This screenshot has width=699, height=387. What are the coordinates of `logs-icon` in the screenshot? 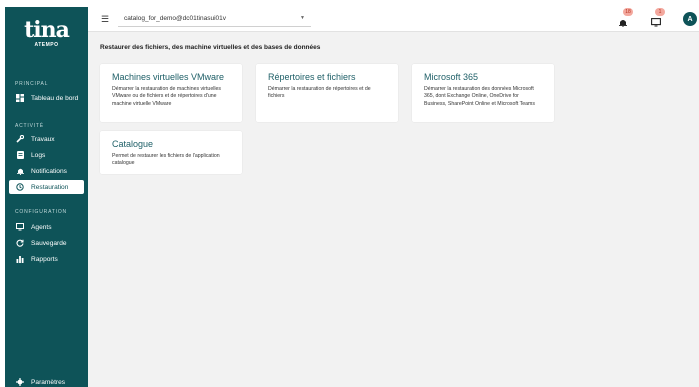 It's located at (20, 155).